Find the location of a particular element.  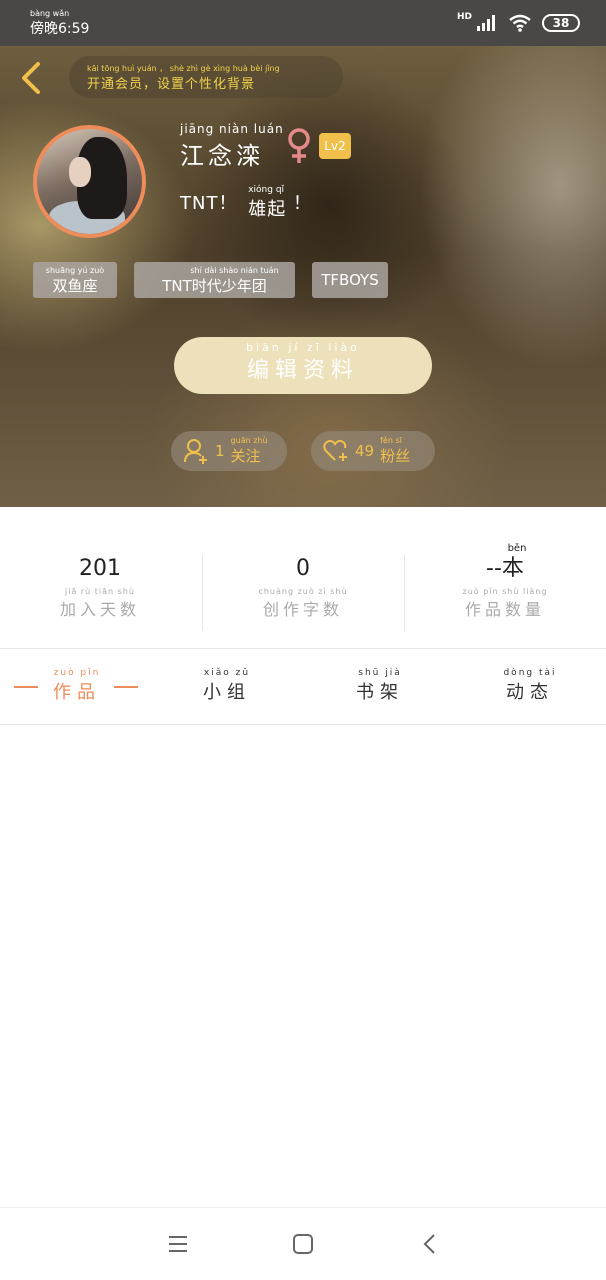

following-button: 1 guān zhù 关注 is located at coordinates (229, 451).